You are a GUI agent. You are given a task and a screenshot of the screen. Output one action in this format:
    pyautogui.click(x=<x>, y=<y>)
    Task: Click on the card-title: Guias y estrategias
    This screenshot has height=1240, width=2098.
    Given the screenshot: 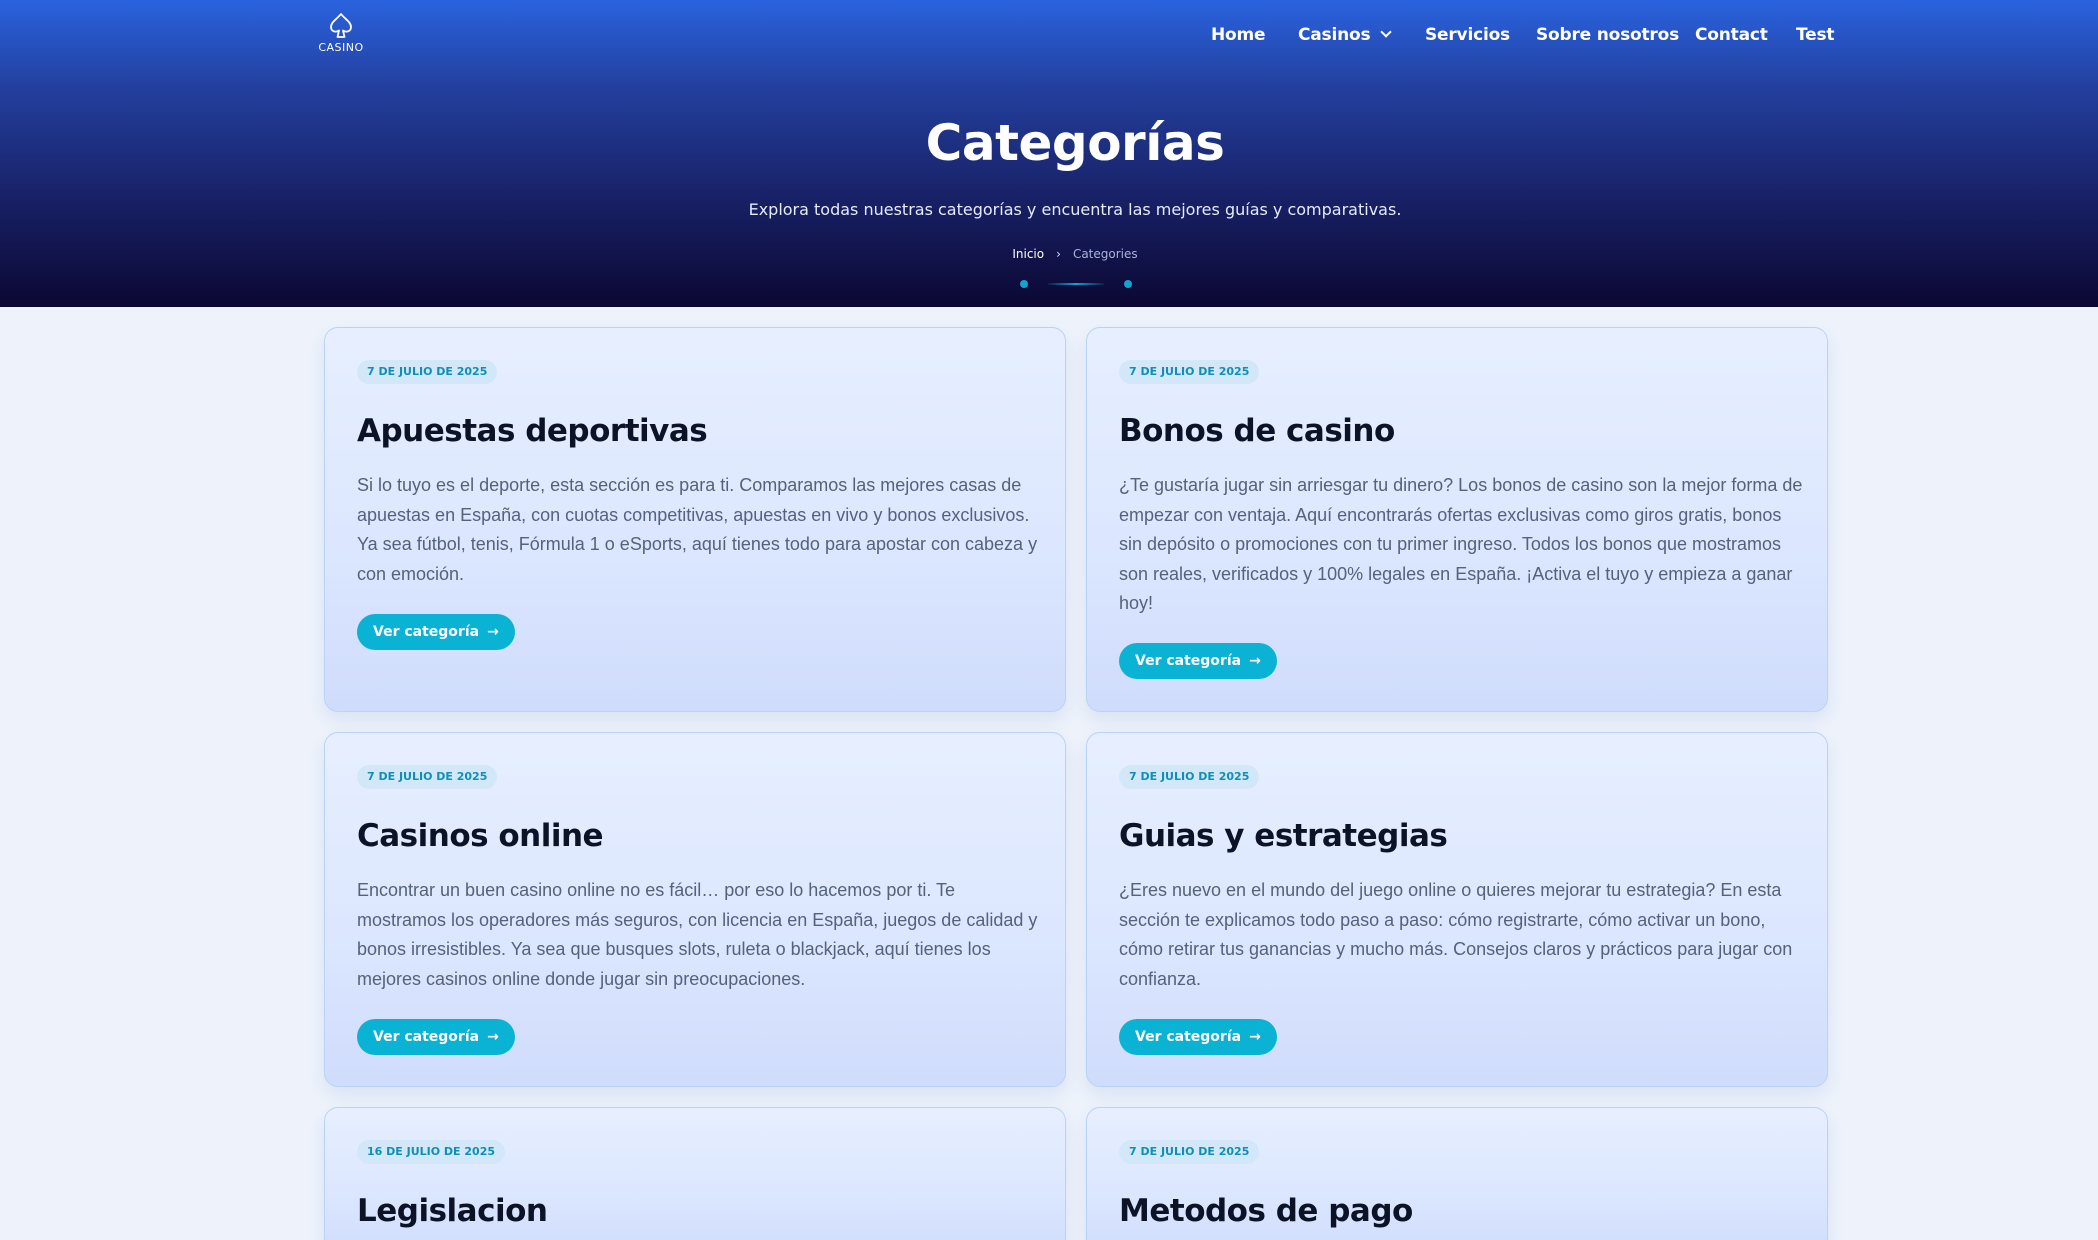 What is the action you would take?
    pyautogui.click(x=1283, y=836)
    